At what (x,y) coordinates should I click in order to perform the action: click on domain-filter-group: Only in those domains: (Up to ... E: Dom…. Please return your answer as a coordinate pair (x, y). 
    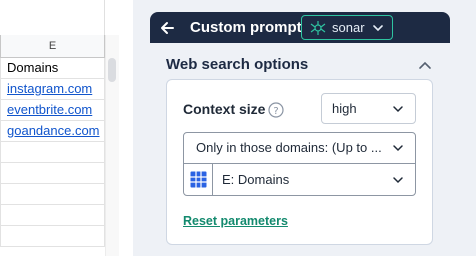
    Looking at the image, I should click on (299, 164).